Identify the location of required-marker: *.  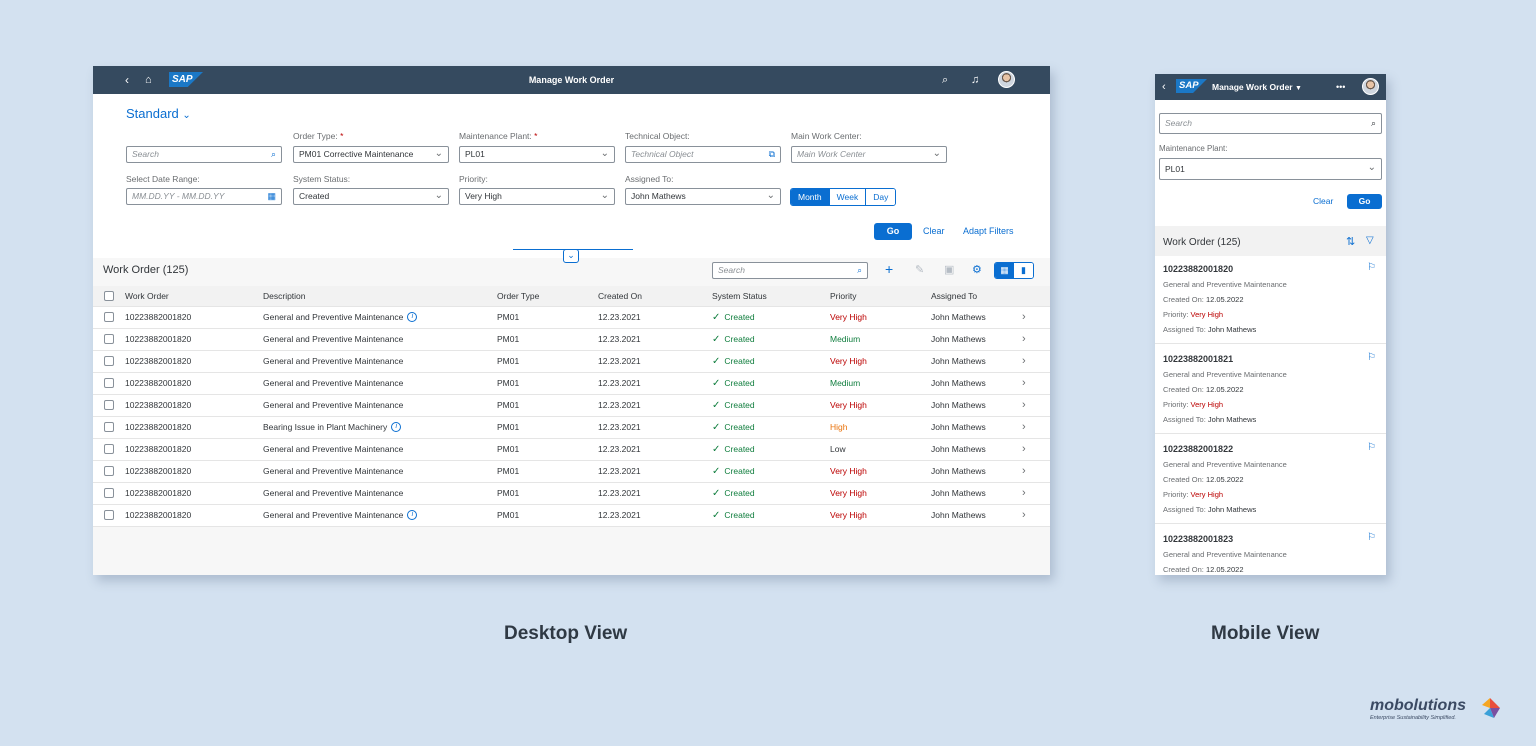
(536, 136).